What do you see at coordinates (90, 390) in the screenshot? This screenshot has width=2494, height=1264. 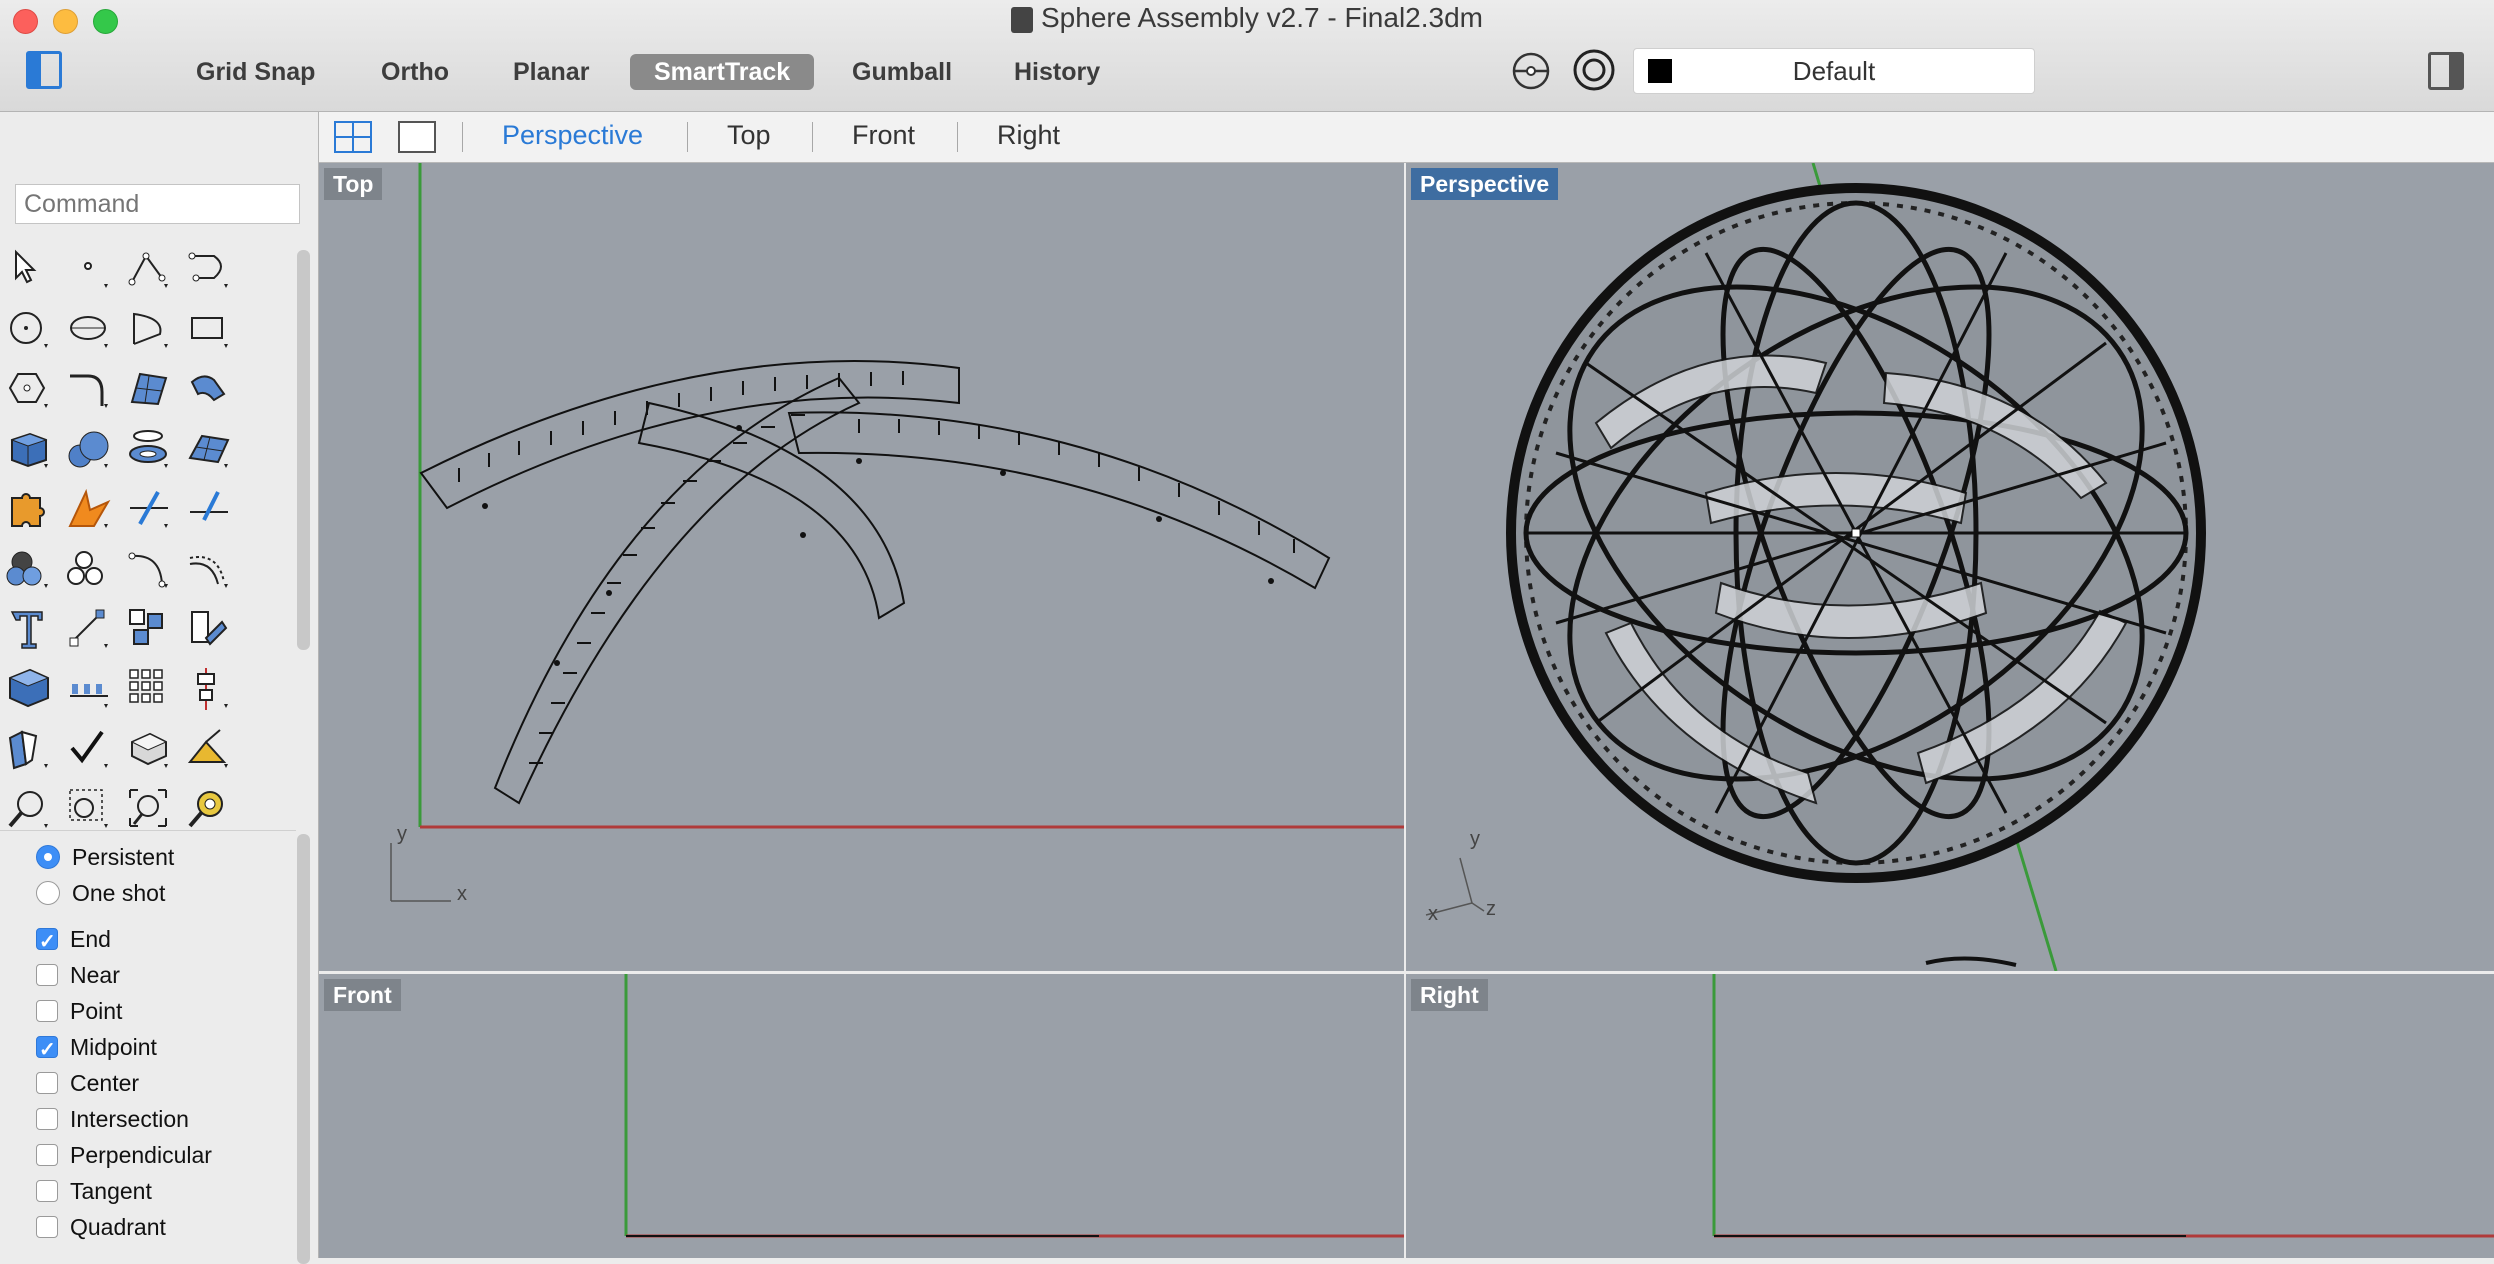 I see `fillet-icon` at bounding box center [90, 390].